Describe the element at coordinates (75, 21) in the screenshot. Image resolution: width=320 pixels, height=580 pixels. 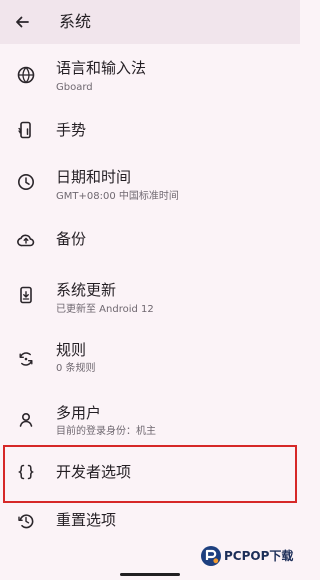
I see `page-title: 系统` at that location.